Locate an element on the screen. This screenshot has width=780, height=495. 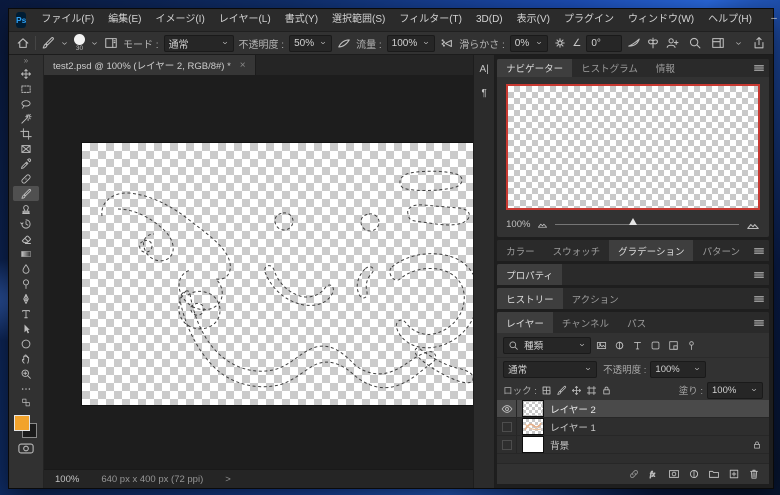
tool-brush is located at coordinates (26, 193).